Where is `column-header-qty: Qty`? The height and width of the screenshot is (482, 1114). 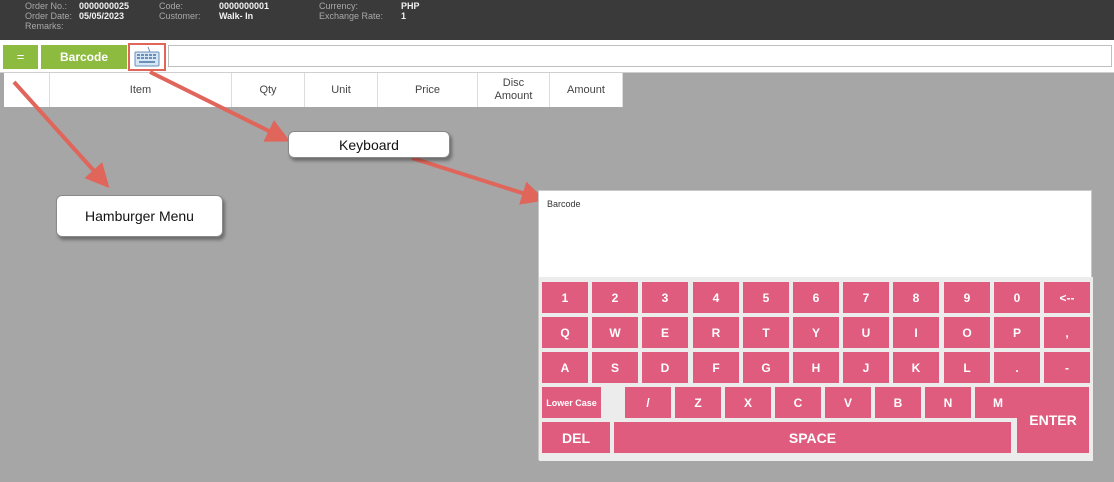
column-header-qty: Qty is located at coordinates (268, 90).